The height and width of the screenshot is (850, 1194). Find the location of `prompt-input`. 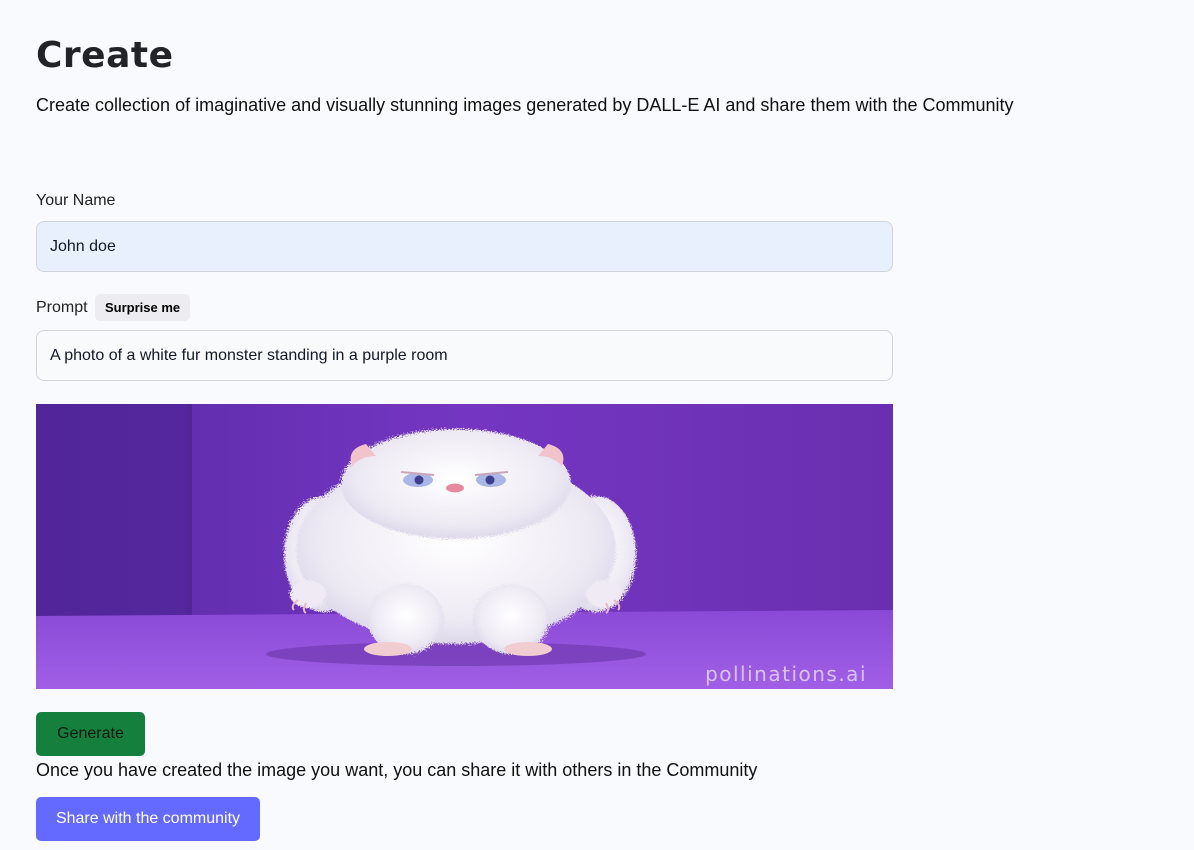

prompt-input is located at coordinates (464, 355).